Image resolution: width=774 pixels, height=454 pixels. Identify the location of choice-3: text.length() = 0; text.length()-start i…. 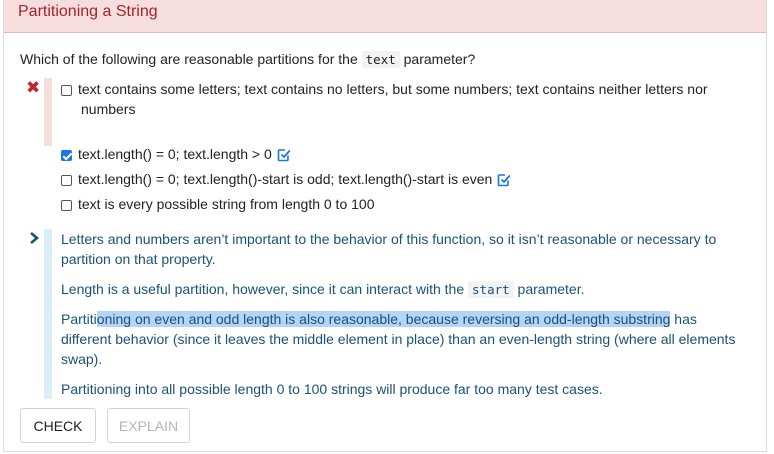
(286, 179).